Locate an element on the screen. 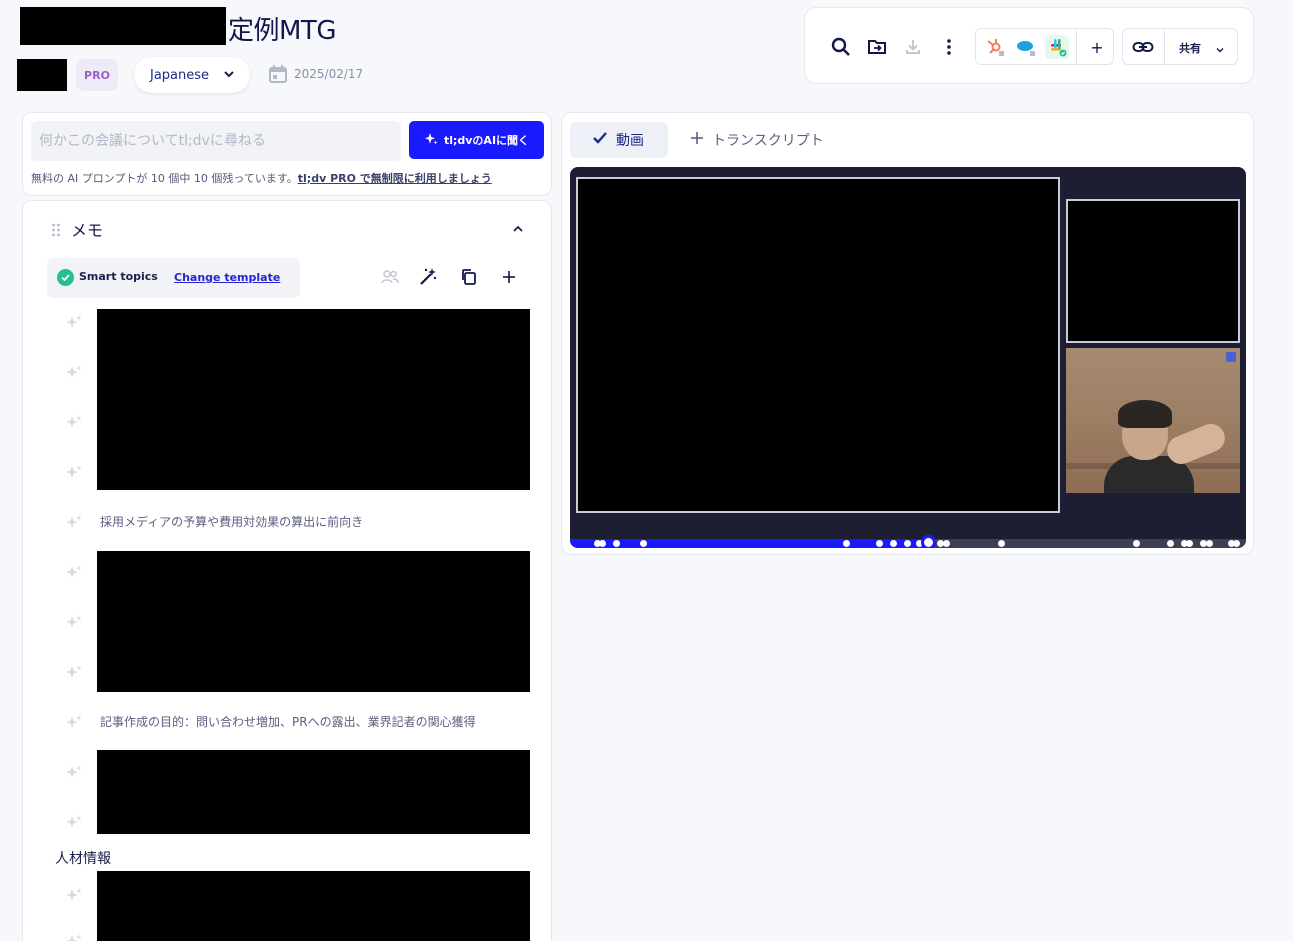  check-circle-icon is located at coordinates (65, 277).